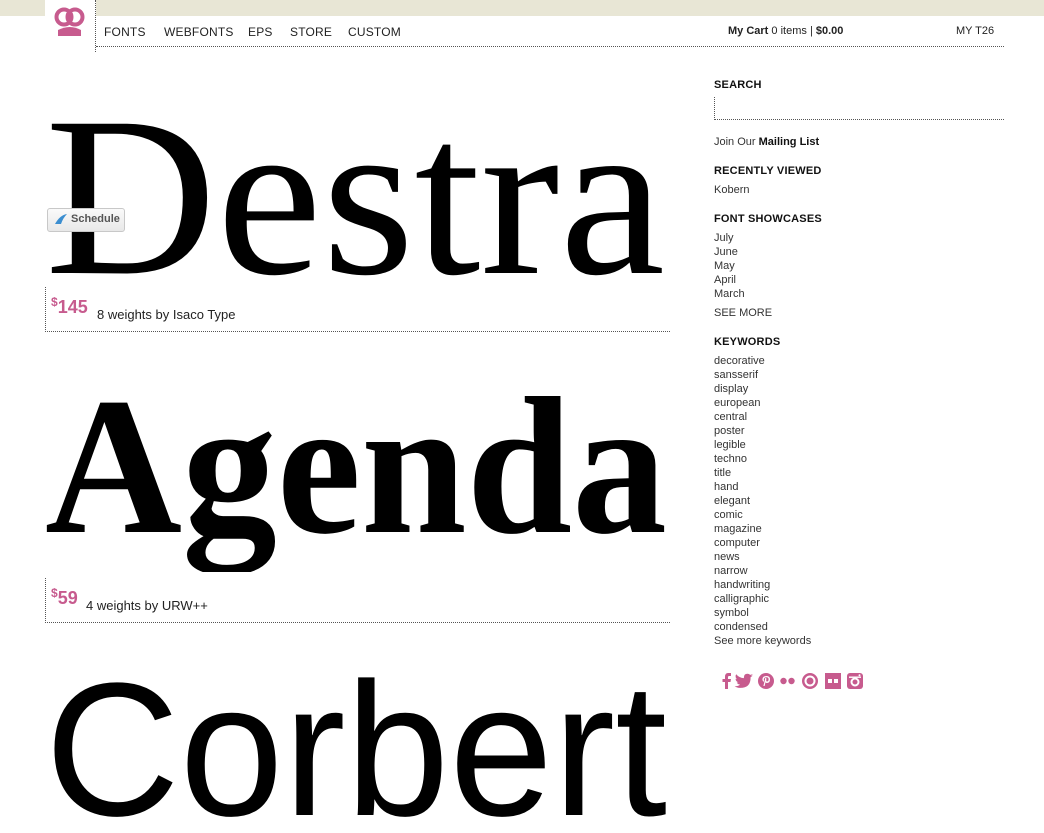  I want to click on keyword-link: sansserif, so click(736, 375).